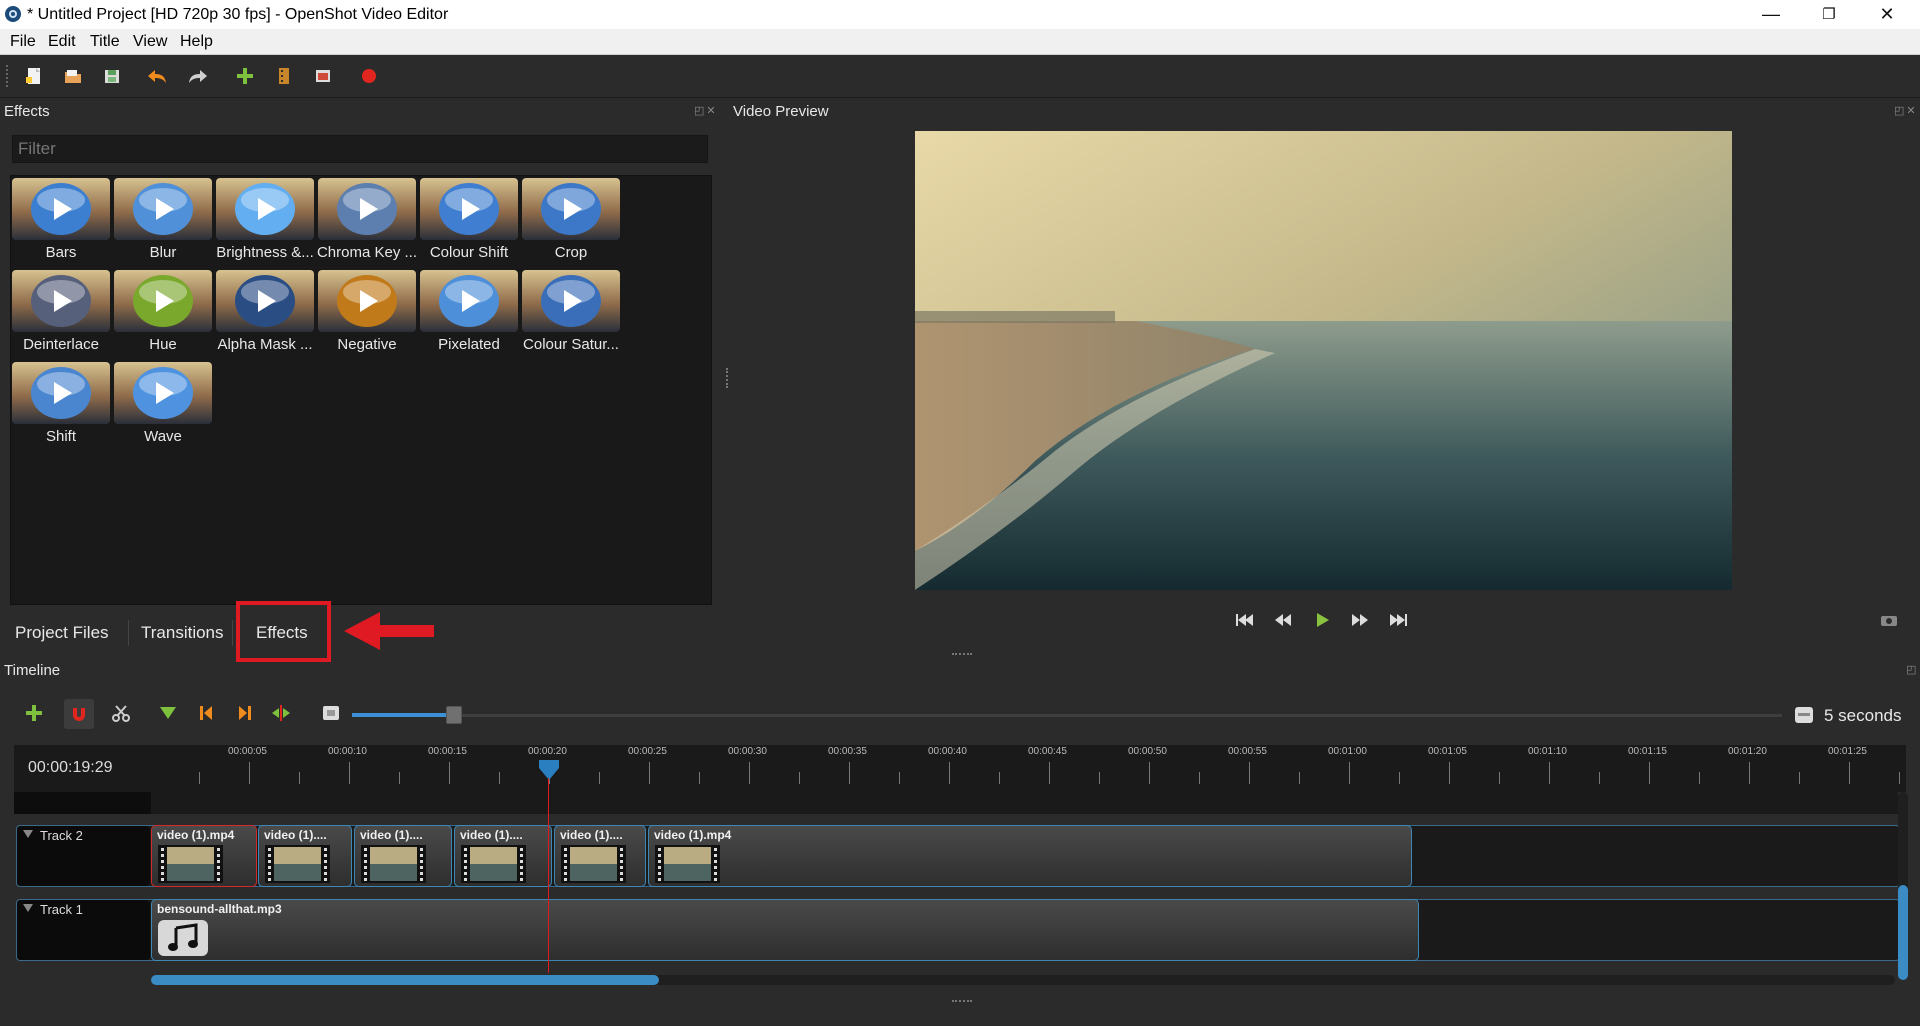 This screenshot has height=1026, width=1920. I want to click on video-clip: video (1).mp4, so click(1030, 856).